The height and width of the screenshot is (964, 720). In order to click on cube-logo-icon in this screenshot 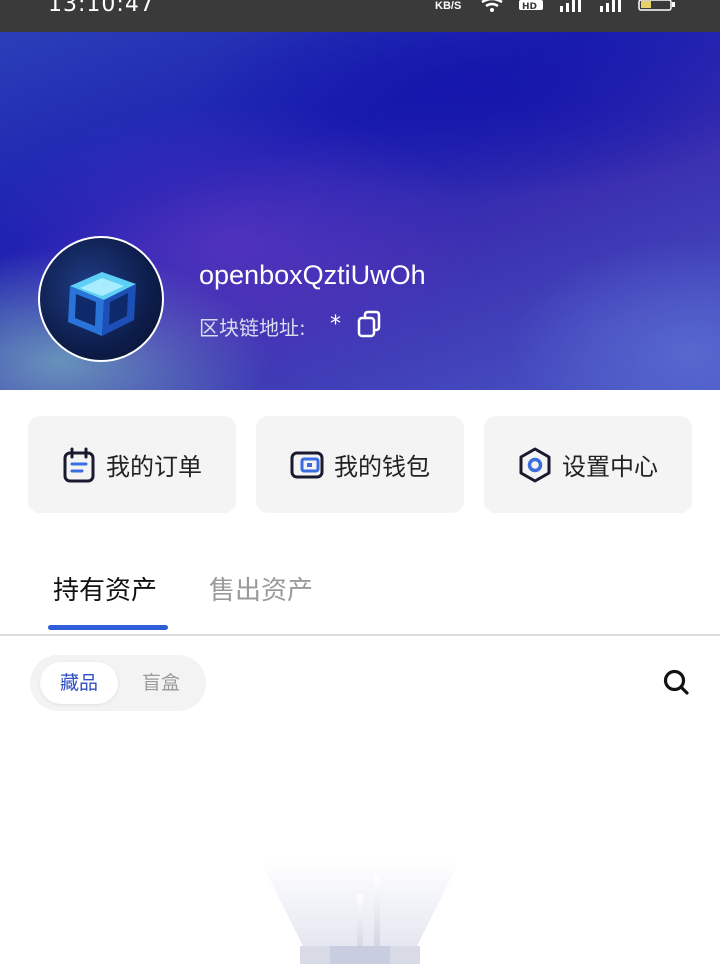, I will do `click(102, 304)`.